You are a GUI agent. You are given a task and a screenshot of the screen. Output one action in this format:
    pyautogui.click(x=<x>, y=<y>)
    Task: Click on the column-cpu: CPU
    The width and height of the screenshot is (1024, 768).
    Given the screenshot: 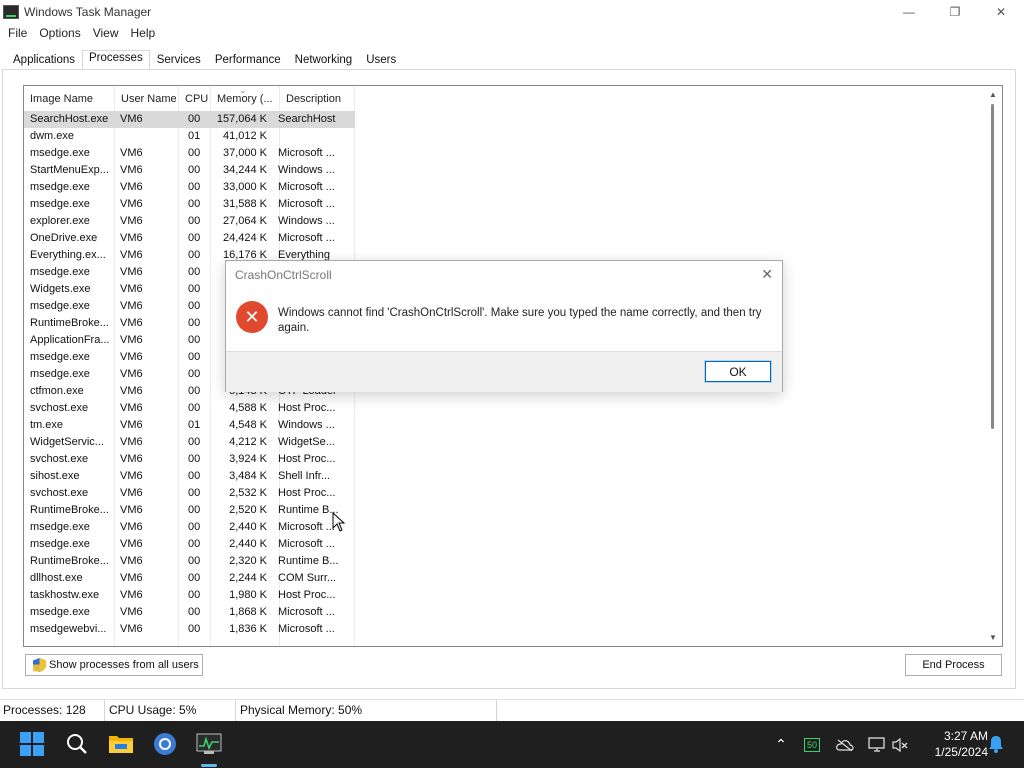 What is the action you would take?
    pyautogui.click(x=195, y=99)
    